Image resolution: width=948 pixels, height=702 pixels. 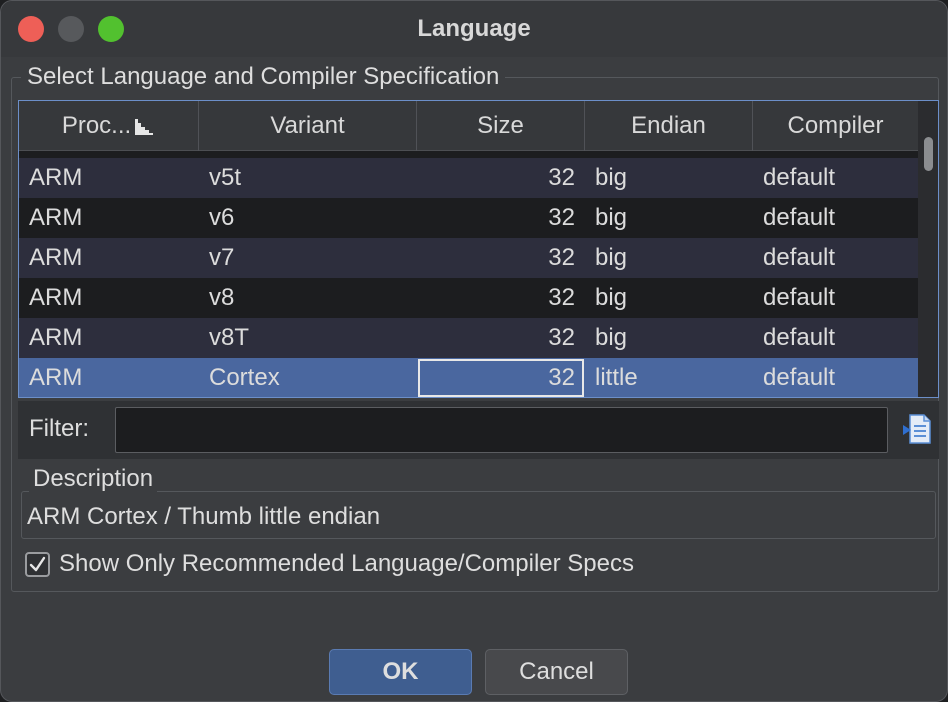 What do you see at coordinates (556, 672) in the screenshot?
I see `cancel-button: Cancel` at bounding box center [556, 672].